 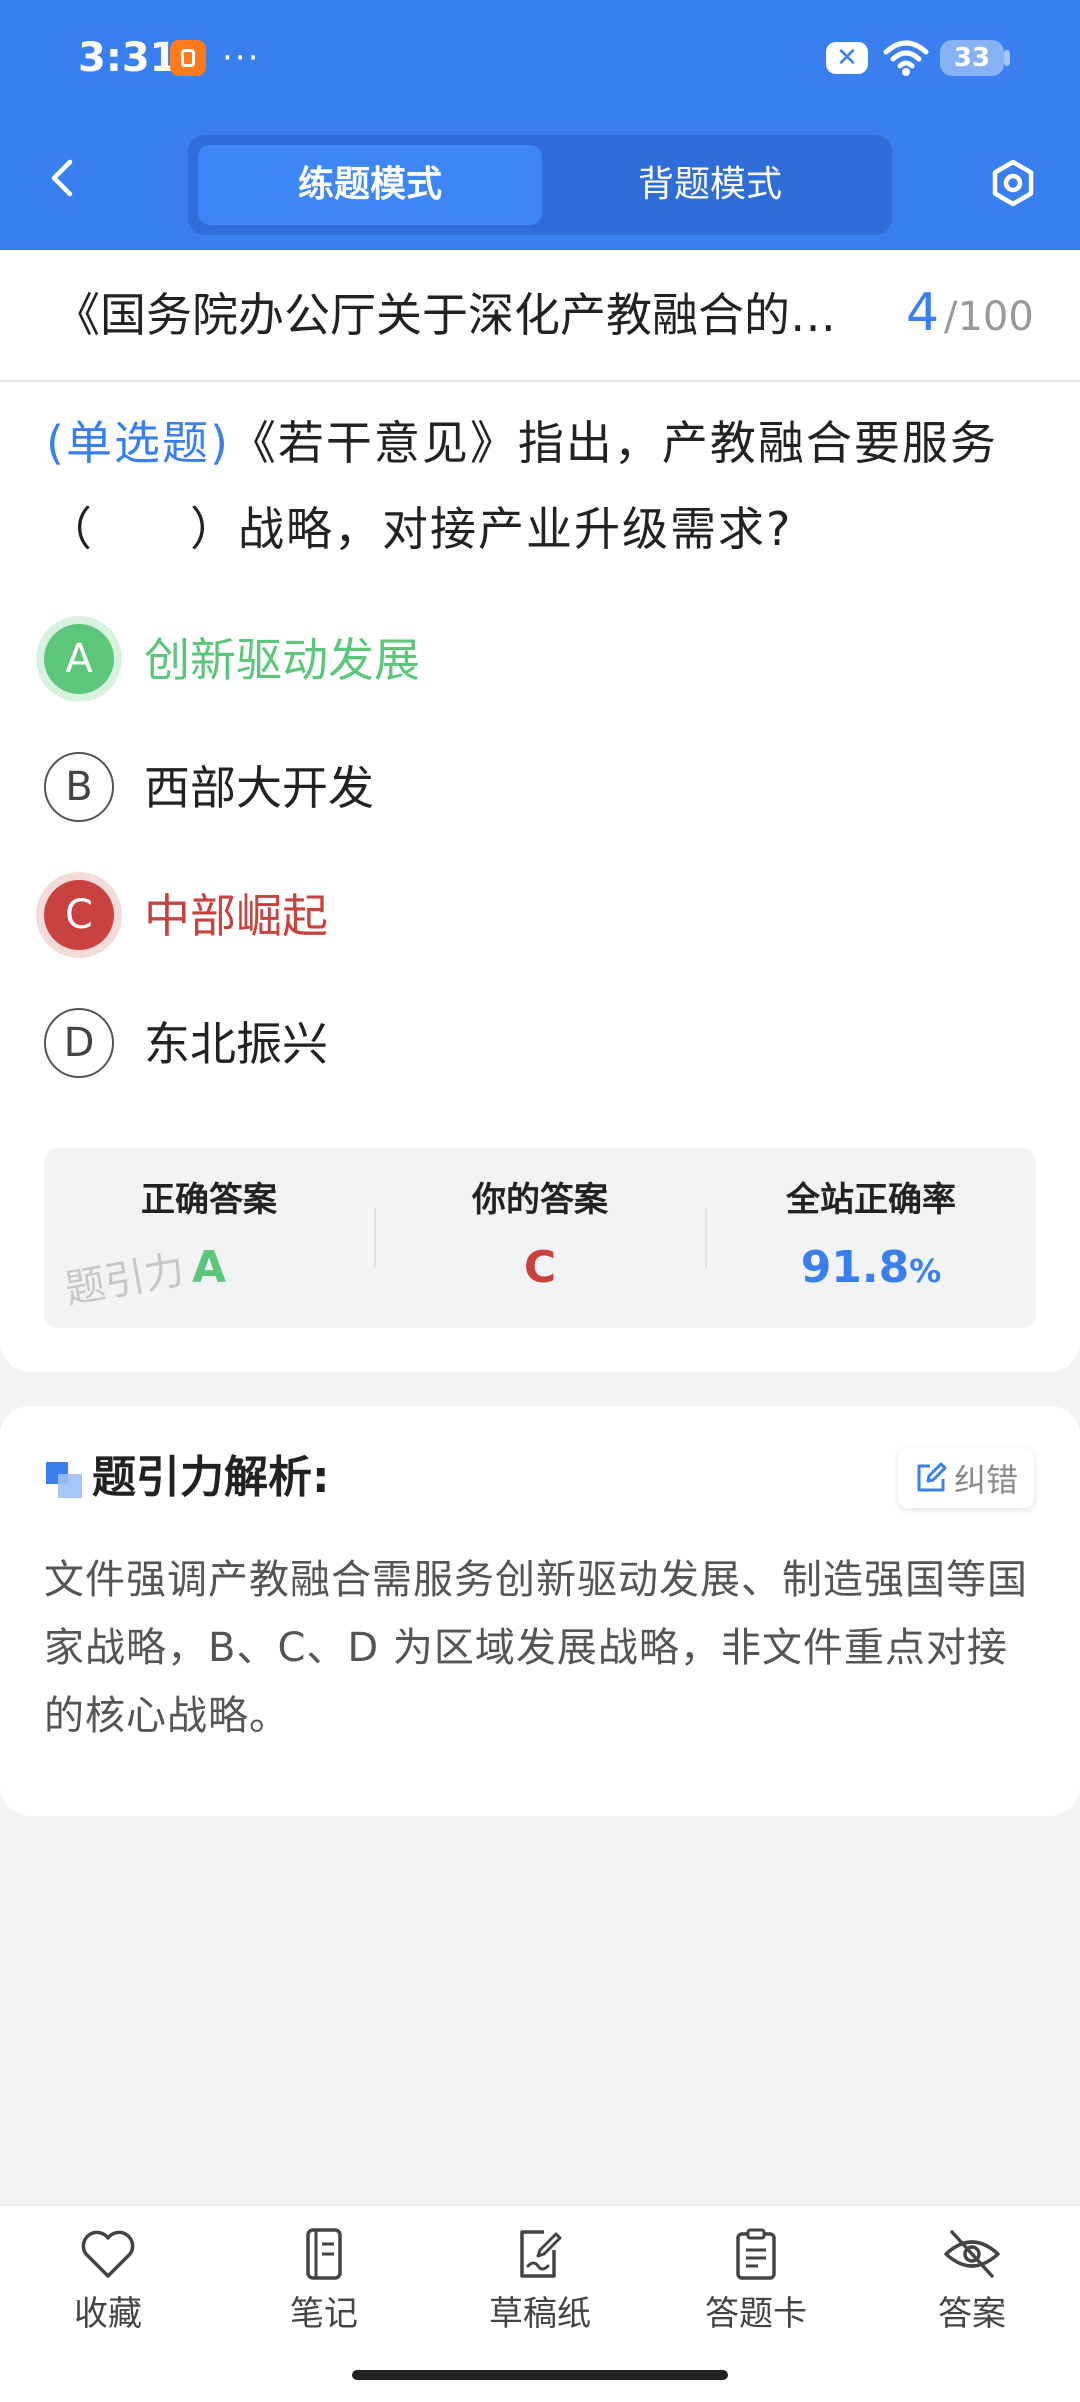 What do you see at coordinates (236, 1044) in the screenshot?
I see `option-text-d: 东北振兴` at bounding box center [236, 1044].